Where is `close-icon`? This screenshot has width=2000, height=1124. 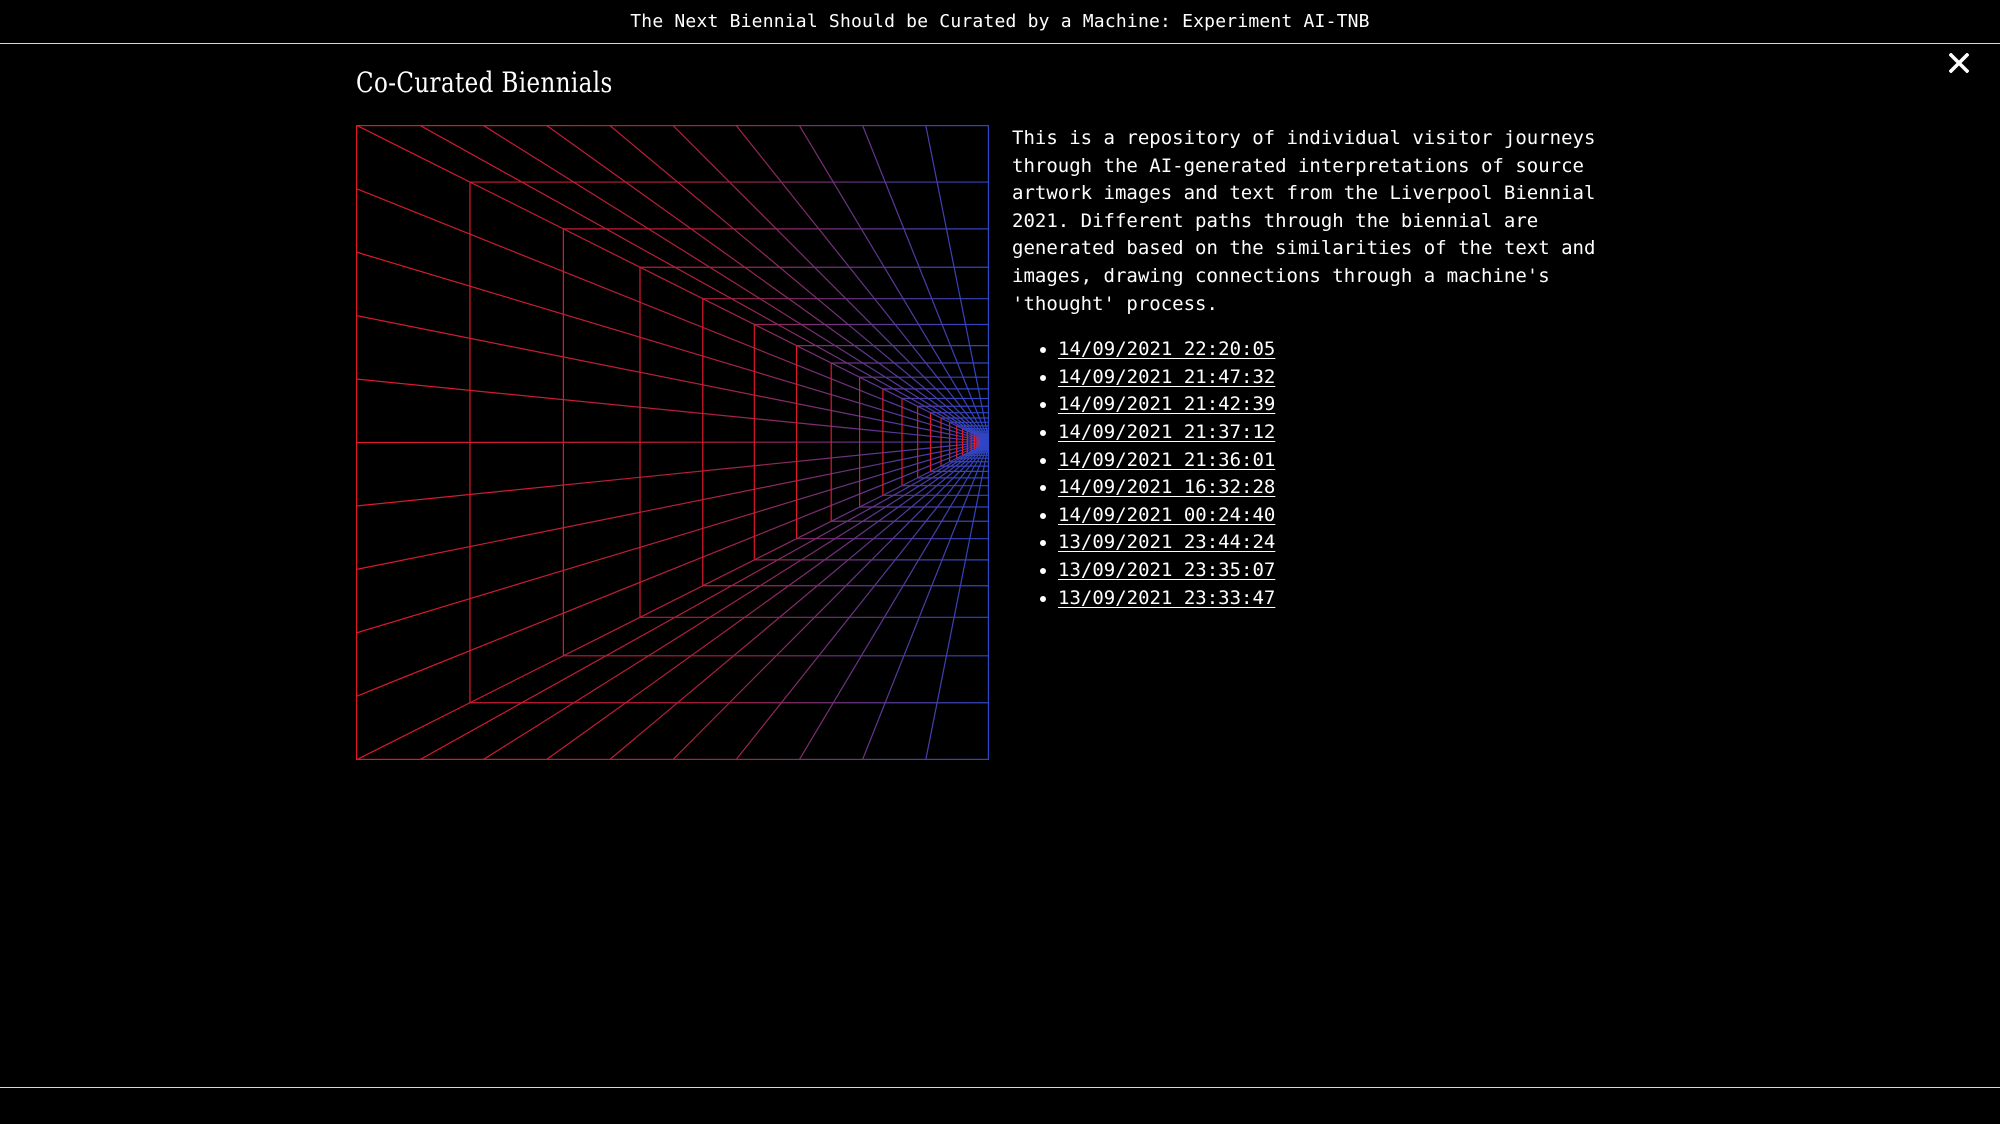 close-icon is located at coordinates (1959, 64).